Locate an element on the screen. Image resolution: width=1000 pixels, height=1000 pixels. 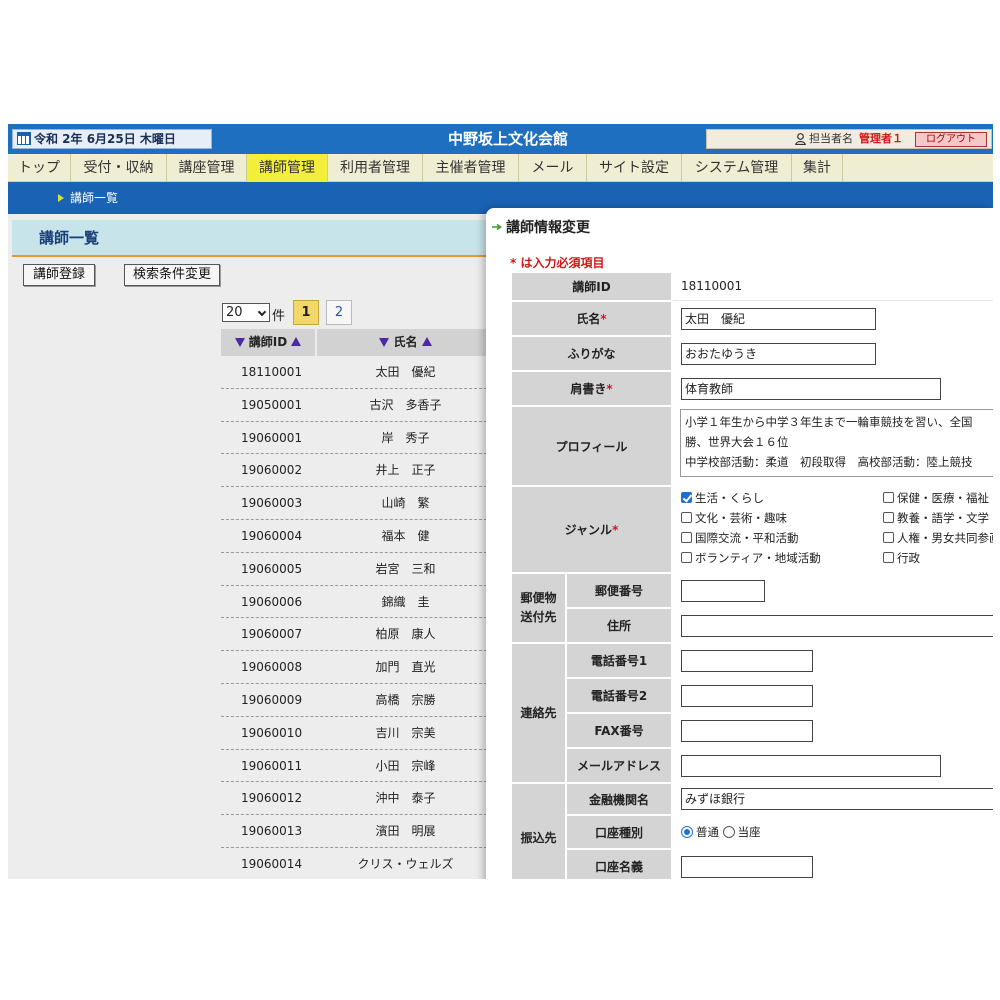
address-input is located at coordinates (837, 626).